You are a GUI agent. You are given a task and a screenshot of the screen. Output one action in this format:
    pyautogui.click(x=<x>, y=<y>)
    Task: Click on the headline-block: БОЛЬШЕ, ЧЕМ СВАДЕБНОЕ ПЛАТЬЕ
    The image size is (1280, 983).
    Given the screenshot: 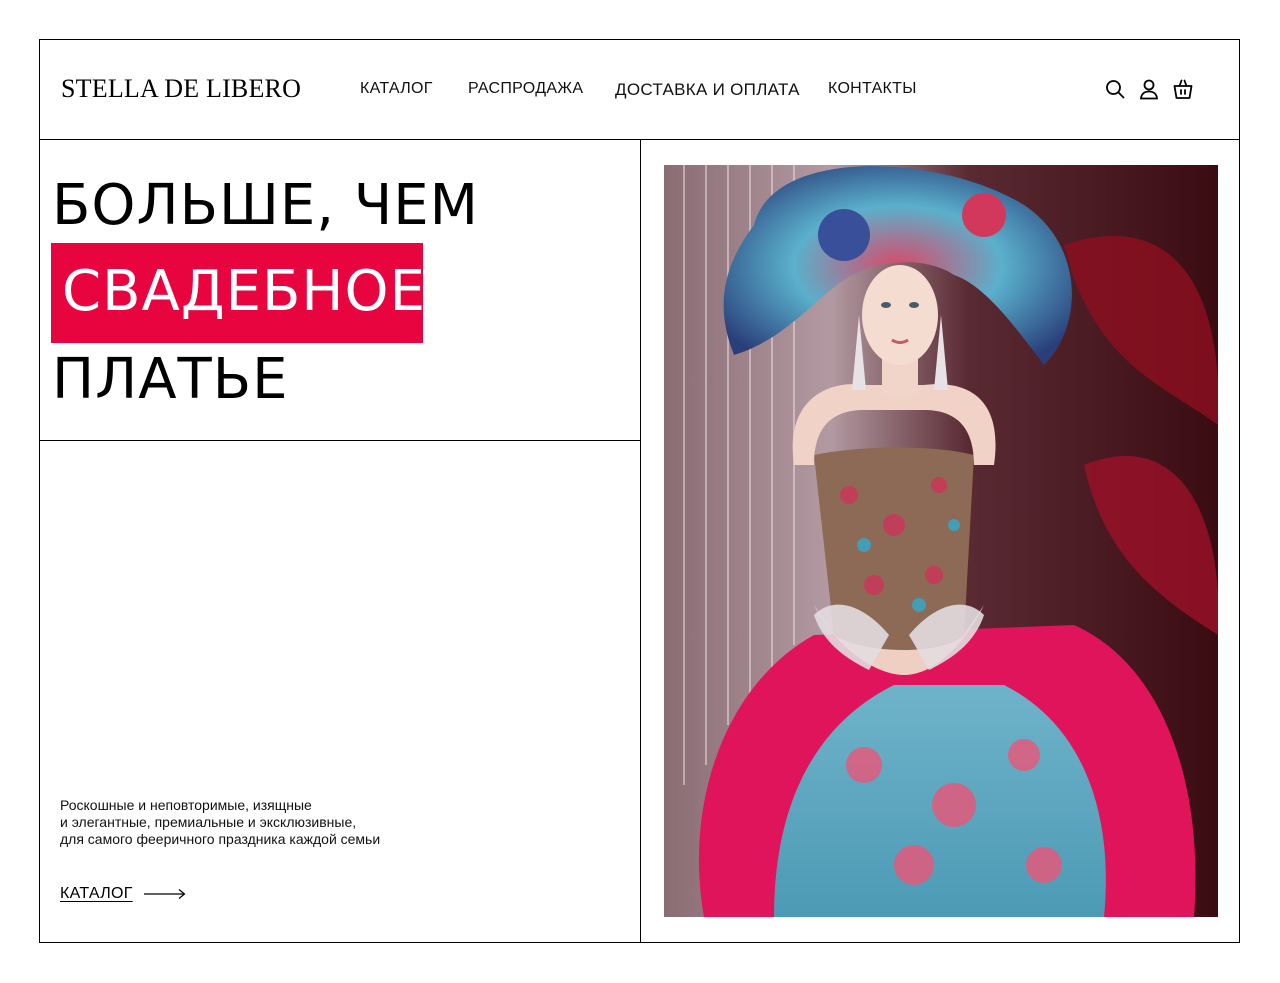 What is the action you would take?
    pyautogui.click(x=340, y=290)
    